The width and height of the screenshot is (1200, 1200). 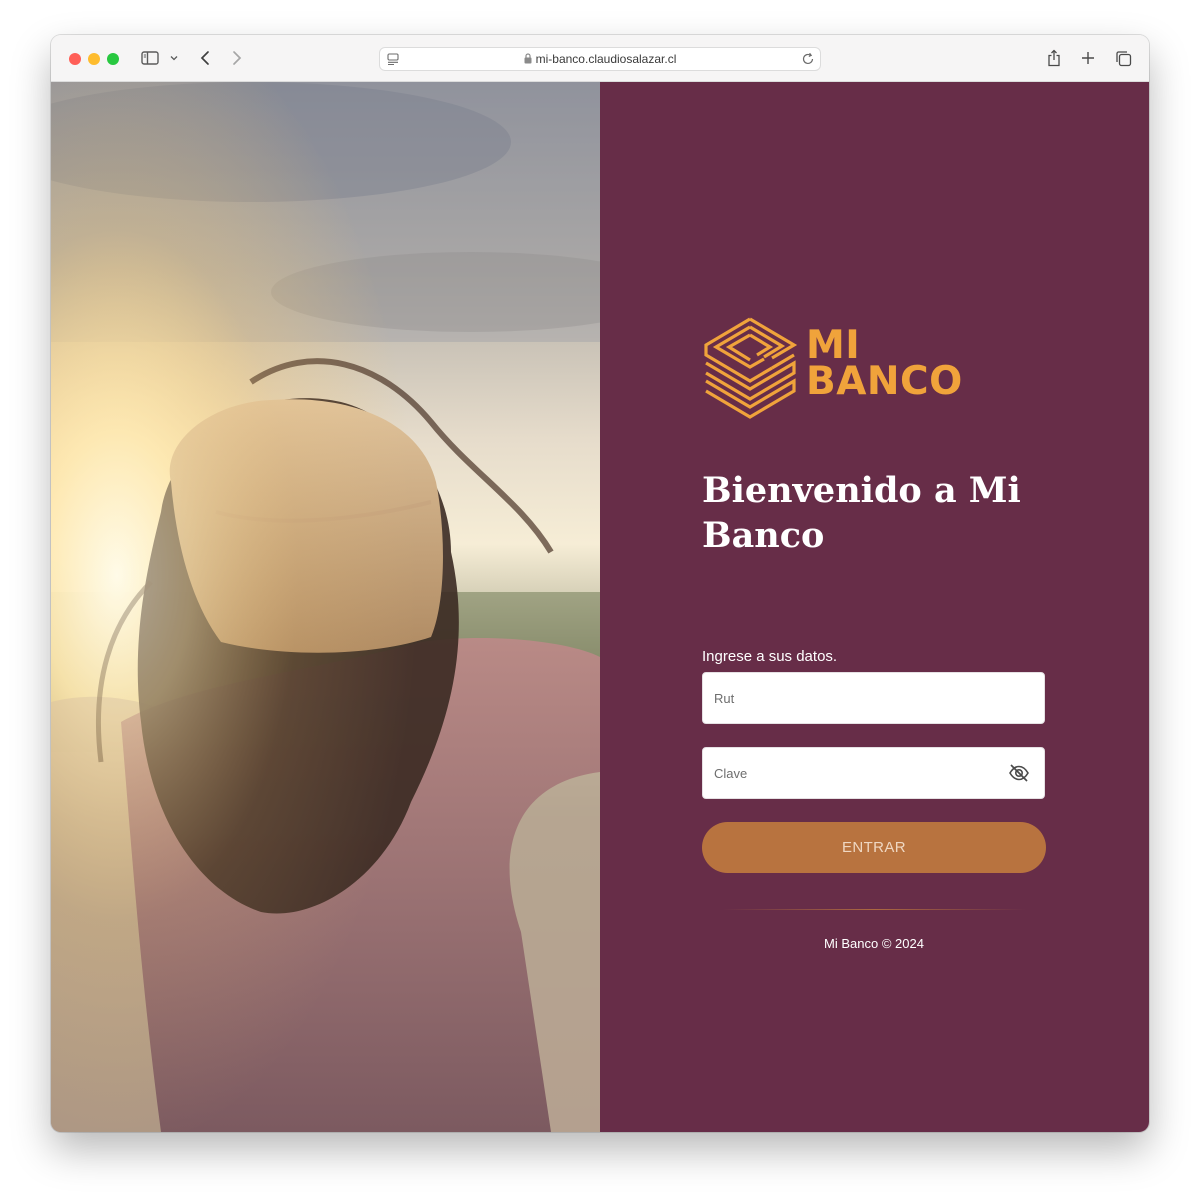 I want to click on back-icon, so click(x=205, y=58).